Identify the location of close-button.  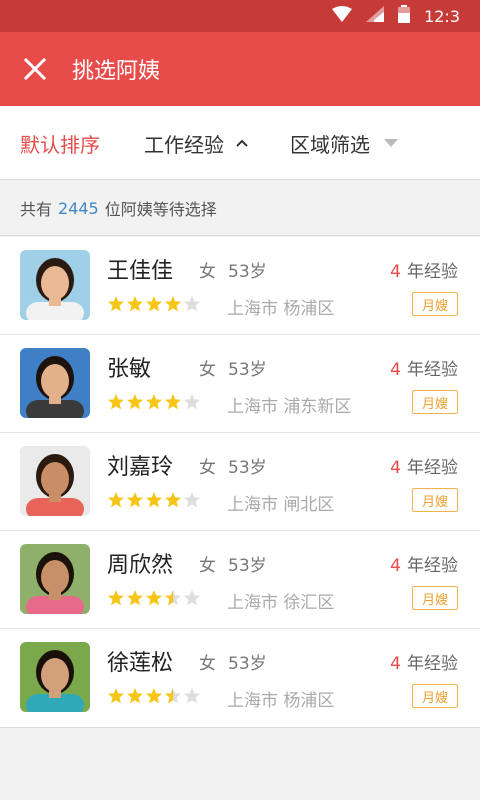
(35, 69).